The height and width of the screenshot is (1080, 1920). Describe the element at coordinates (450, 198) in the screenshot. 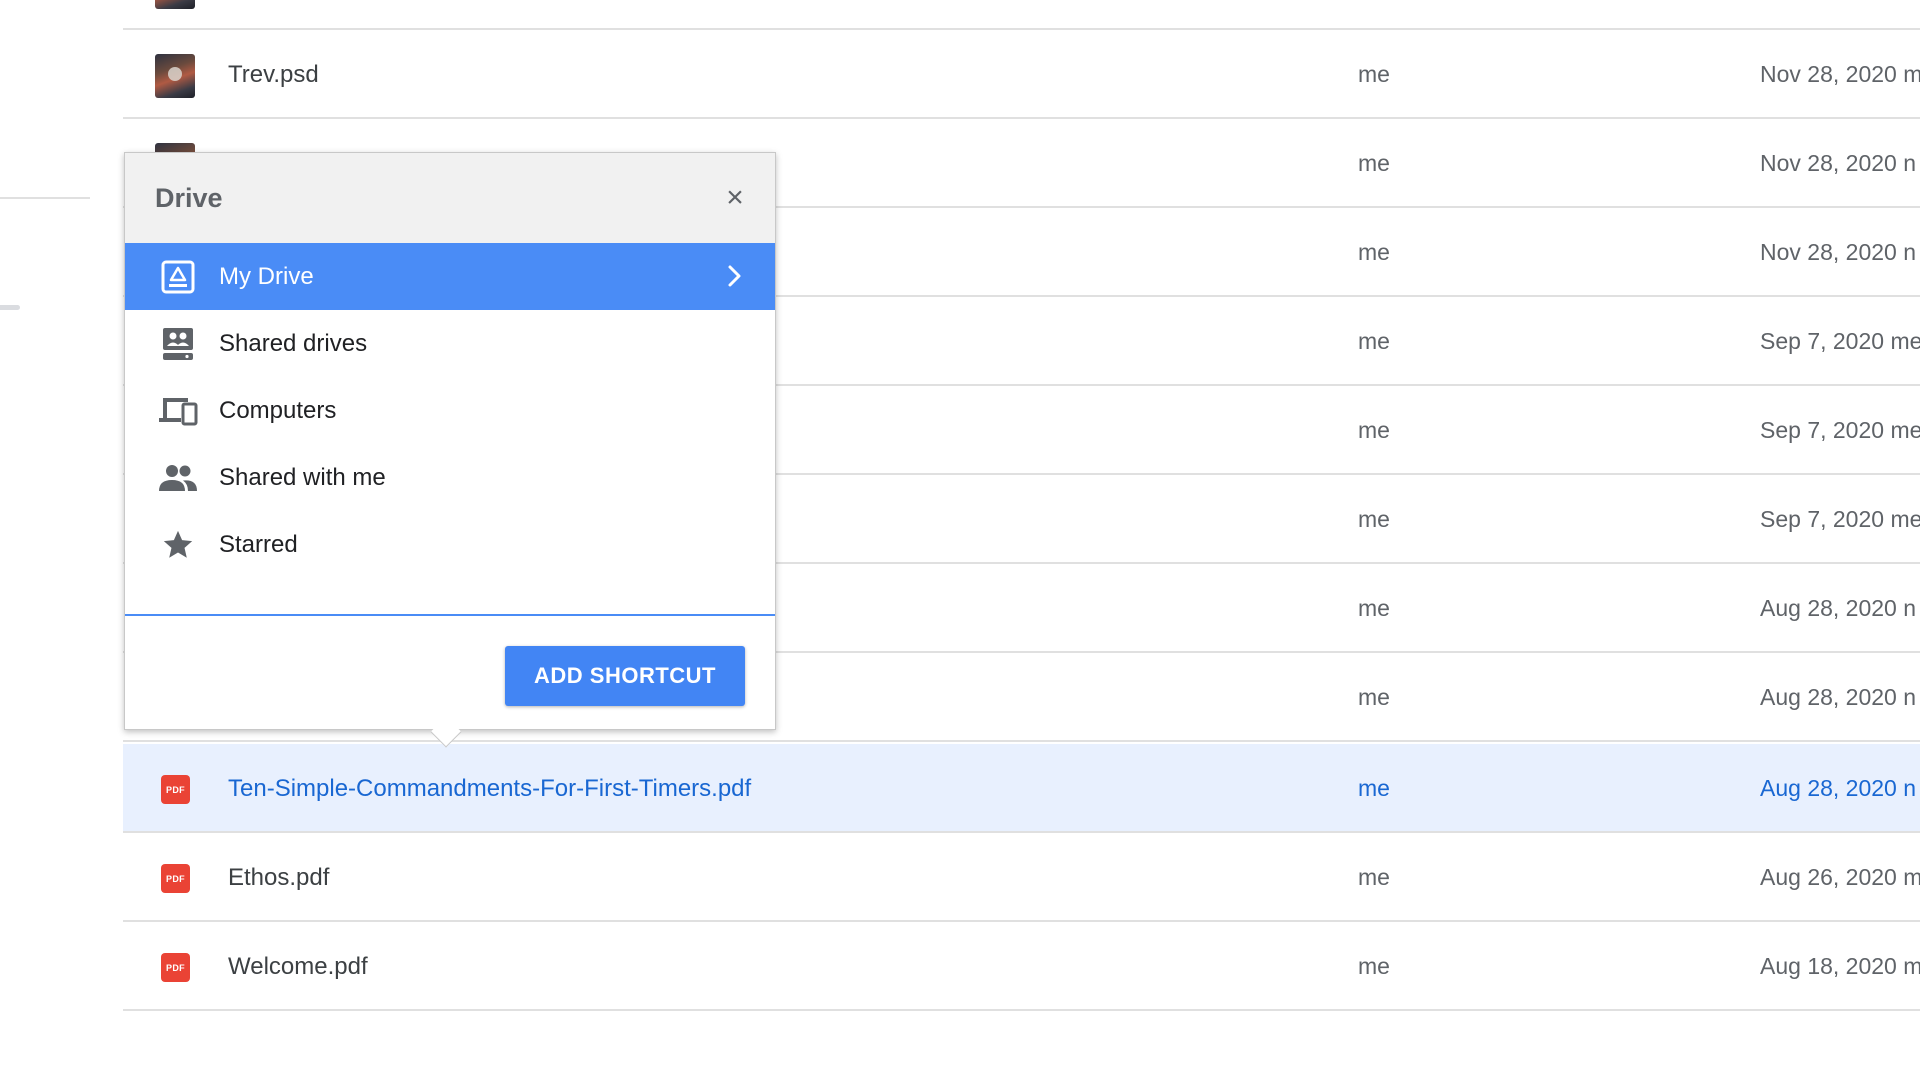

I see `dialog-header: Drive ×` at that location.